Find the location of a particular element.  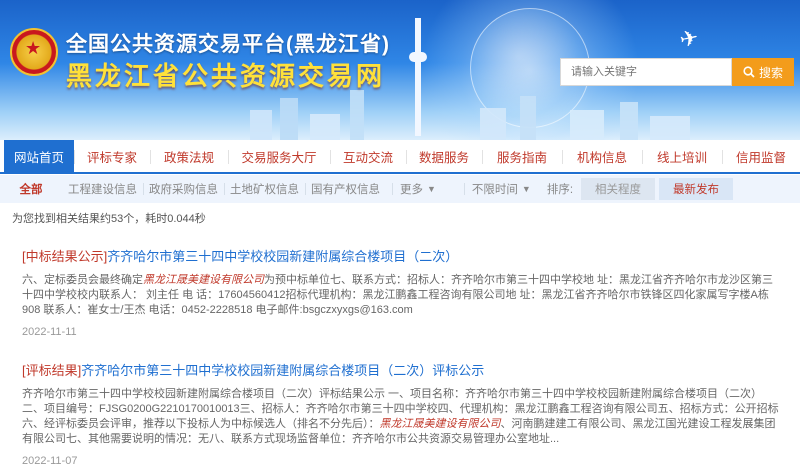

tower-top-graphic is located at coordinates (418, 57).